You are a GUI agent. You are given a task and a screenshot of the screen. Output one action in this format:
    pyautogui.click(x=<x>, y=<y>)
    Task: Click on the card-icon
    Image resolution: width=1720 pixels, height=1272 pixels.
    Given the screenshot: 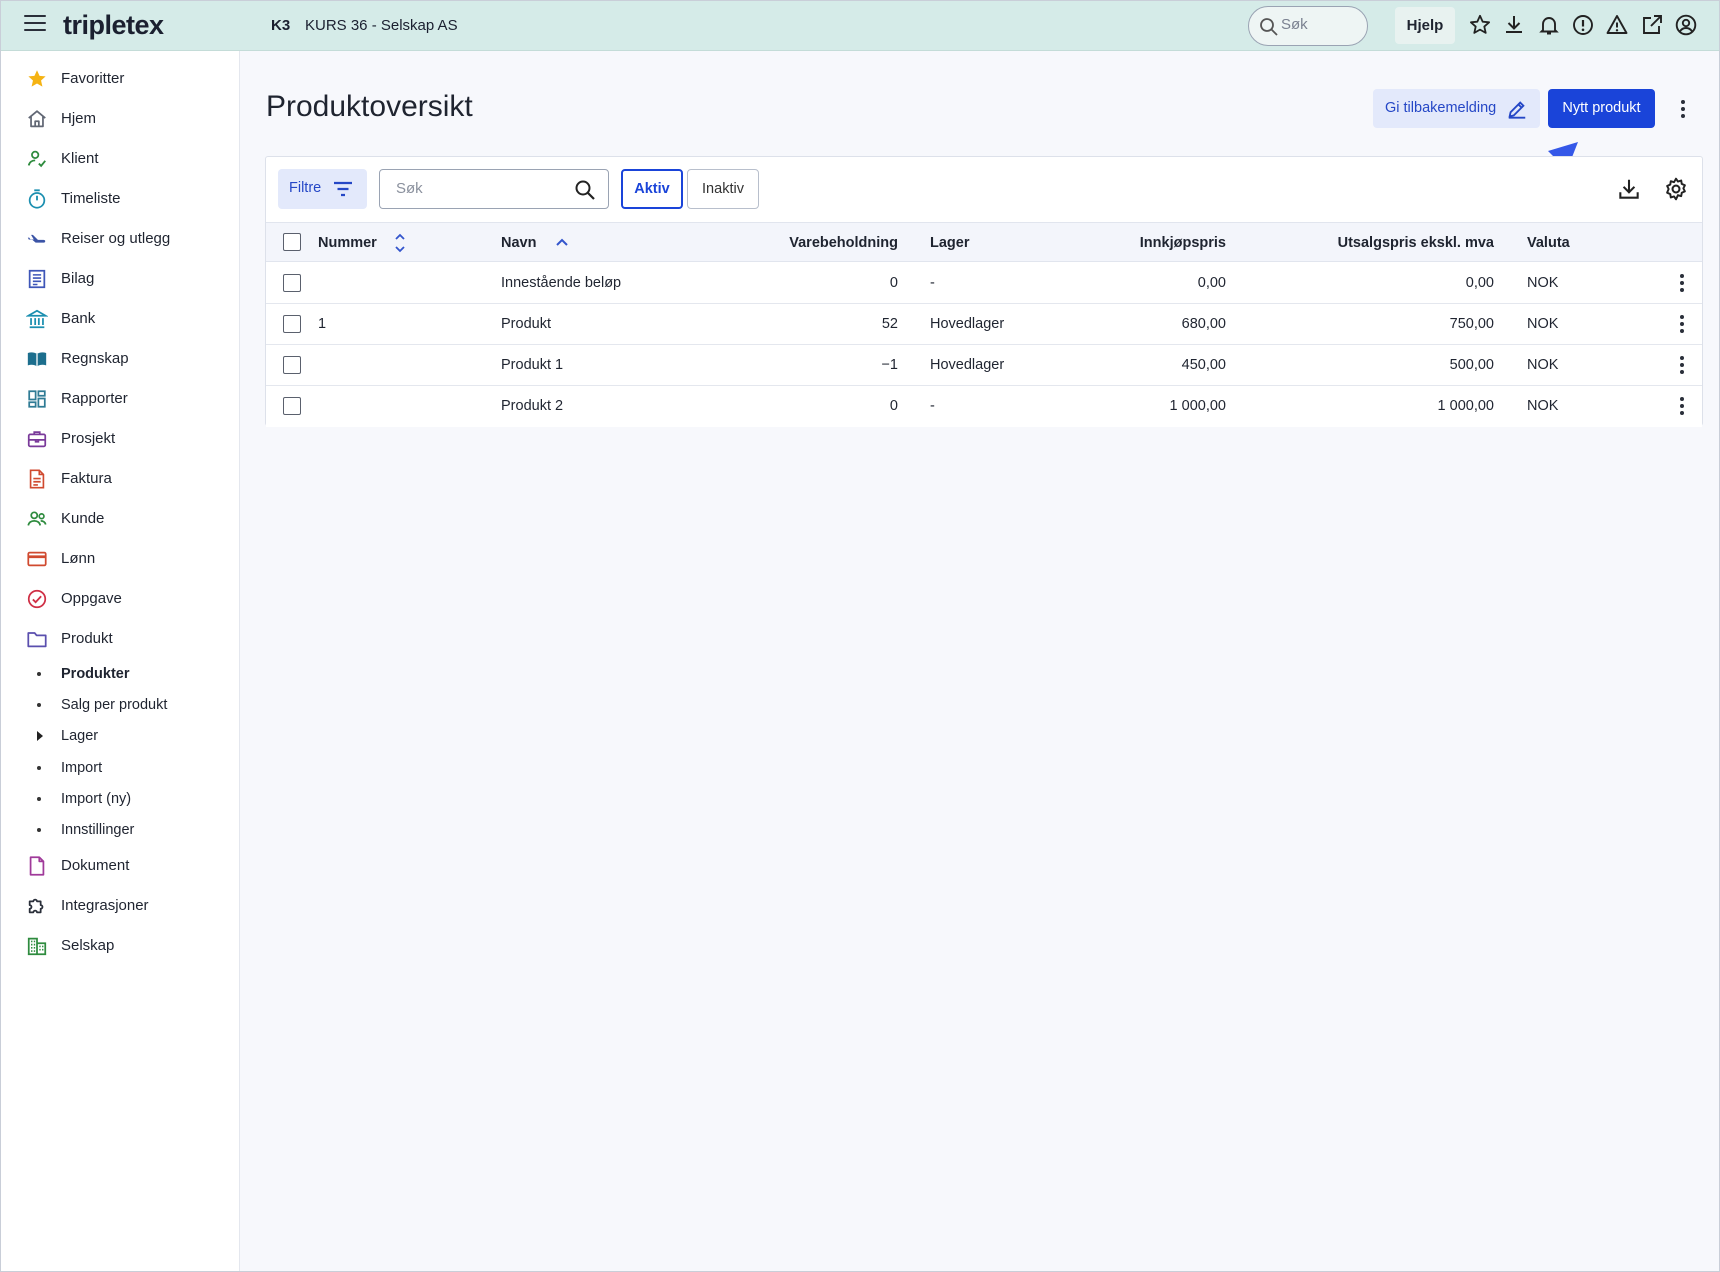 What is the action you would take?
    pyautogui.click(x=37, y=559)
    